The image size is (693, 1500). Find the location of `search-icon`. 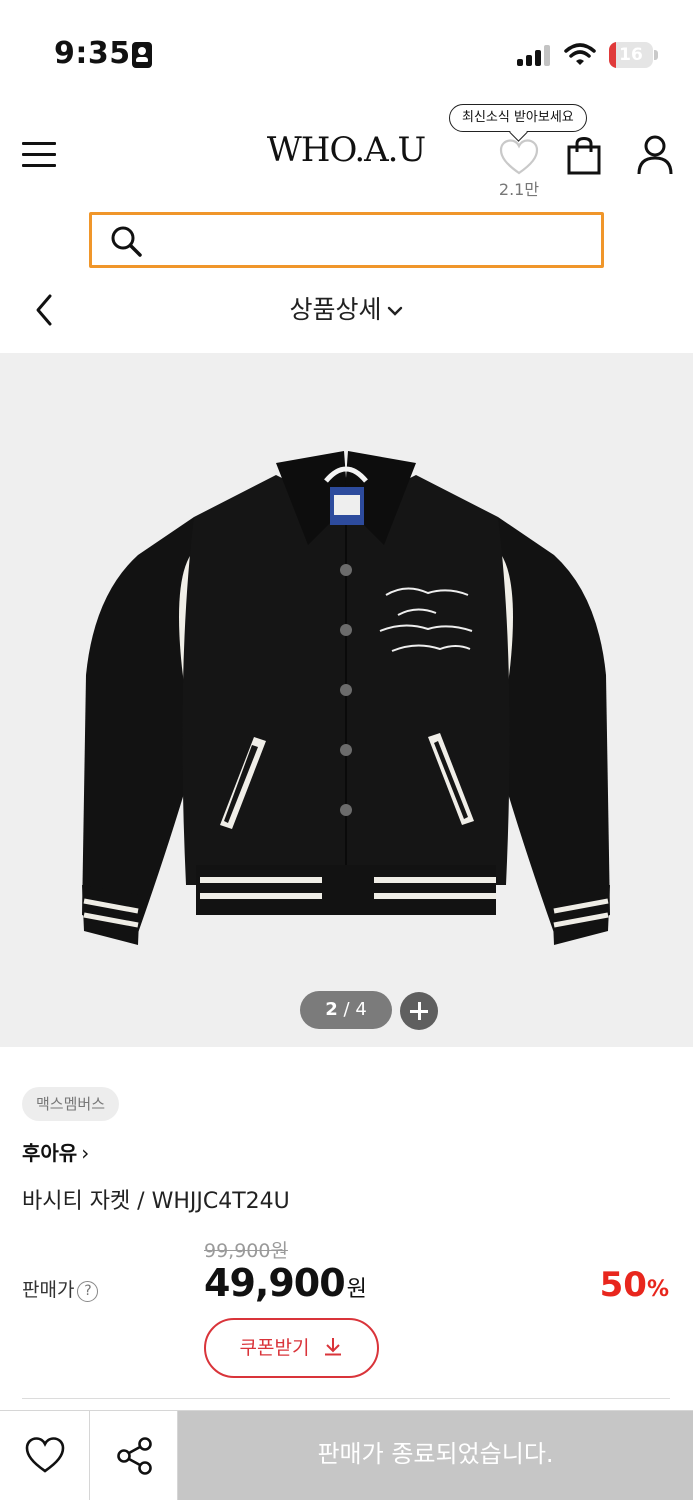

search-icon is located at coordinates (127, 242).